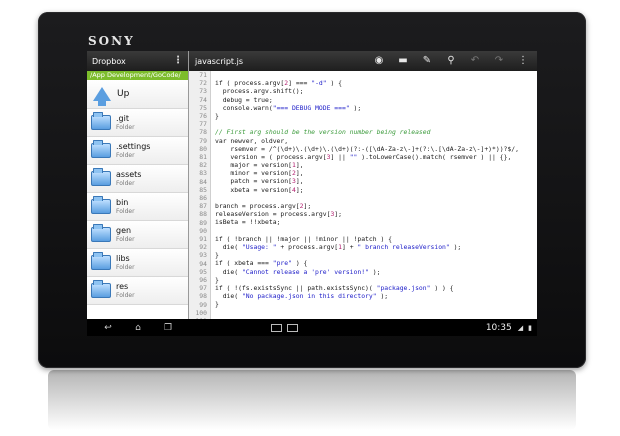 The image size is (620, 436). What do you see at coordinates (138, 328) in the screenshot?
I see `home-icon: ⌂` at bounding box center [138, 328].